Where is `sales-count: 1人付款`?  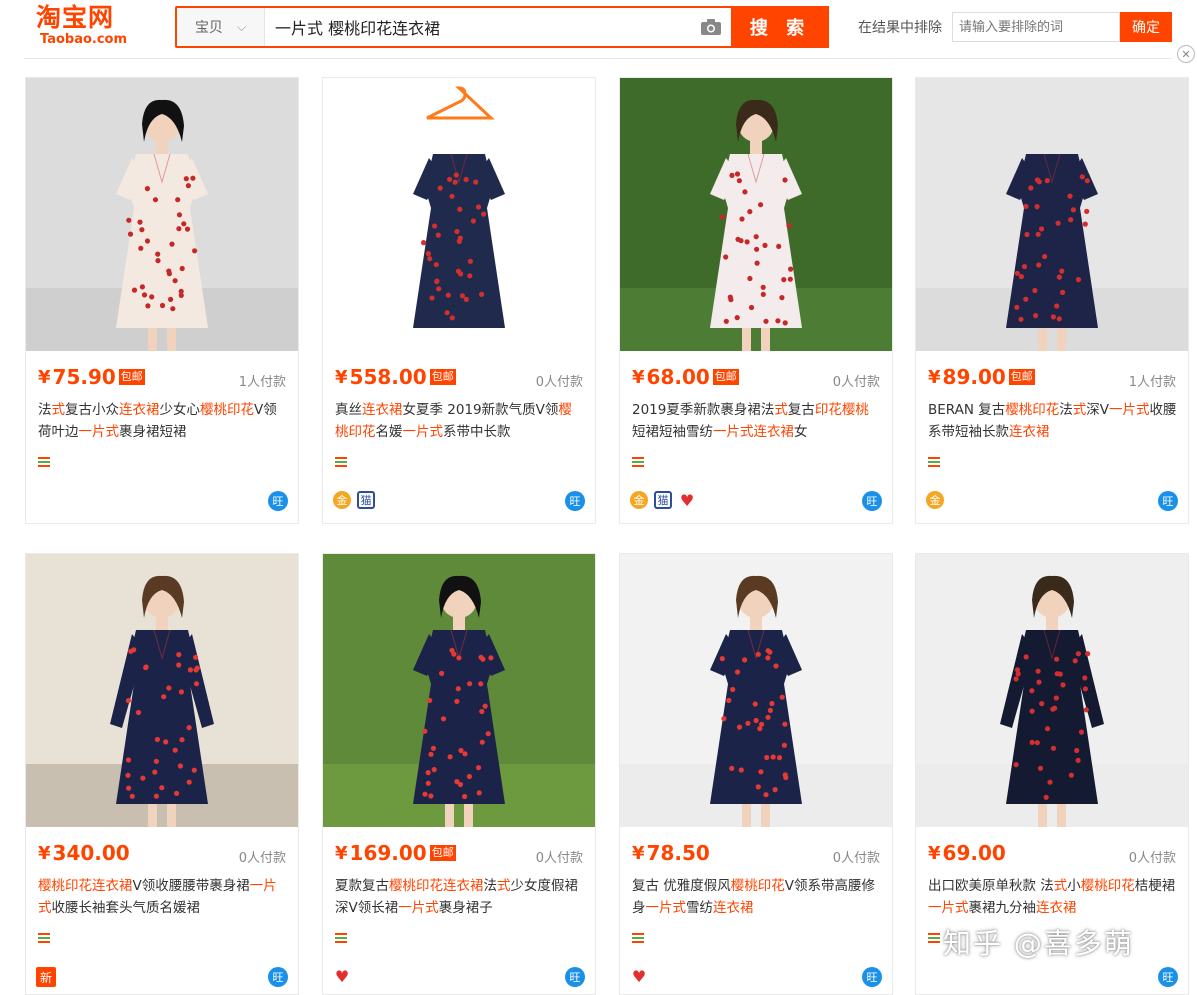
sales-count: 1人付款 is located at coordinates (1152, 382).